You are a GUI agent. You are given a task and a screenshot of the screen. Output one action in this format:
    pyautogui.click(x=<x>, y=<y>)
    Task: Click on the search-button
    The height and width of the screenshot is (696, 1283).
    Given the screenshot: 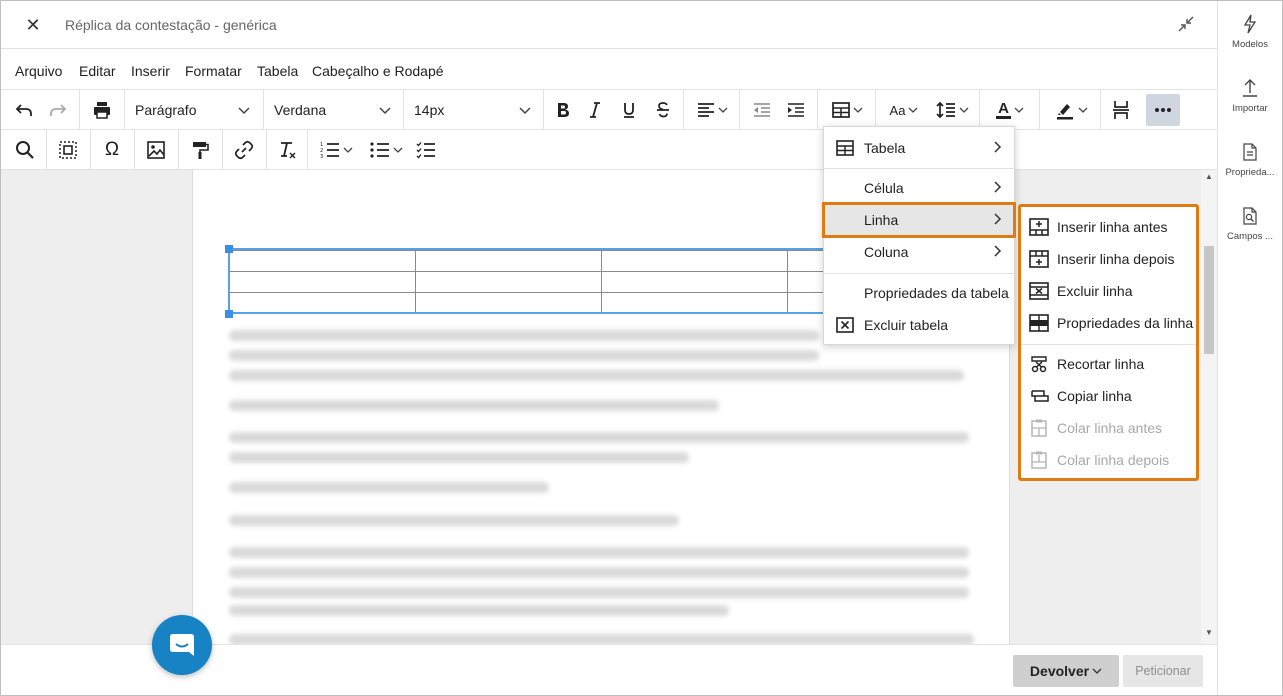 What is the action you would take?
    pyautogui.click(x=25, y=150)
    